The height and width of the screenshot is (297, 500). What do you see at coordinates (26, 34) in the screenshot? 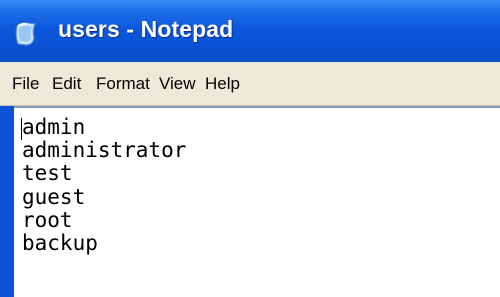
I see `notepad-icon` at bounding box center [26, 34].